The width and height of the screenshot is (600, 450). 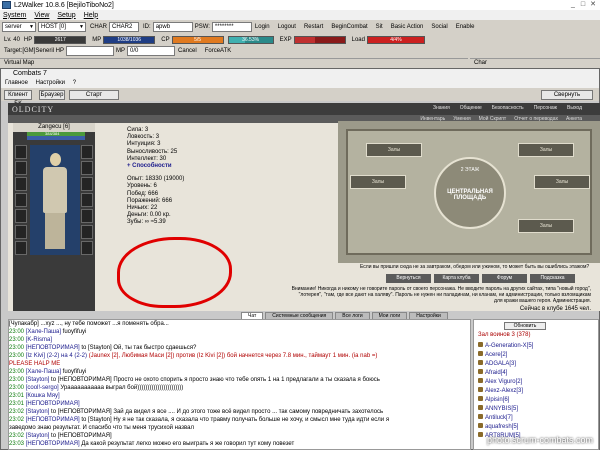 I want to click on player-item: Alpisin[6], so click(x=505, y=400).